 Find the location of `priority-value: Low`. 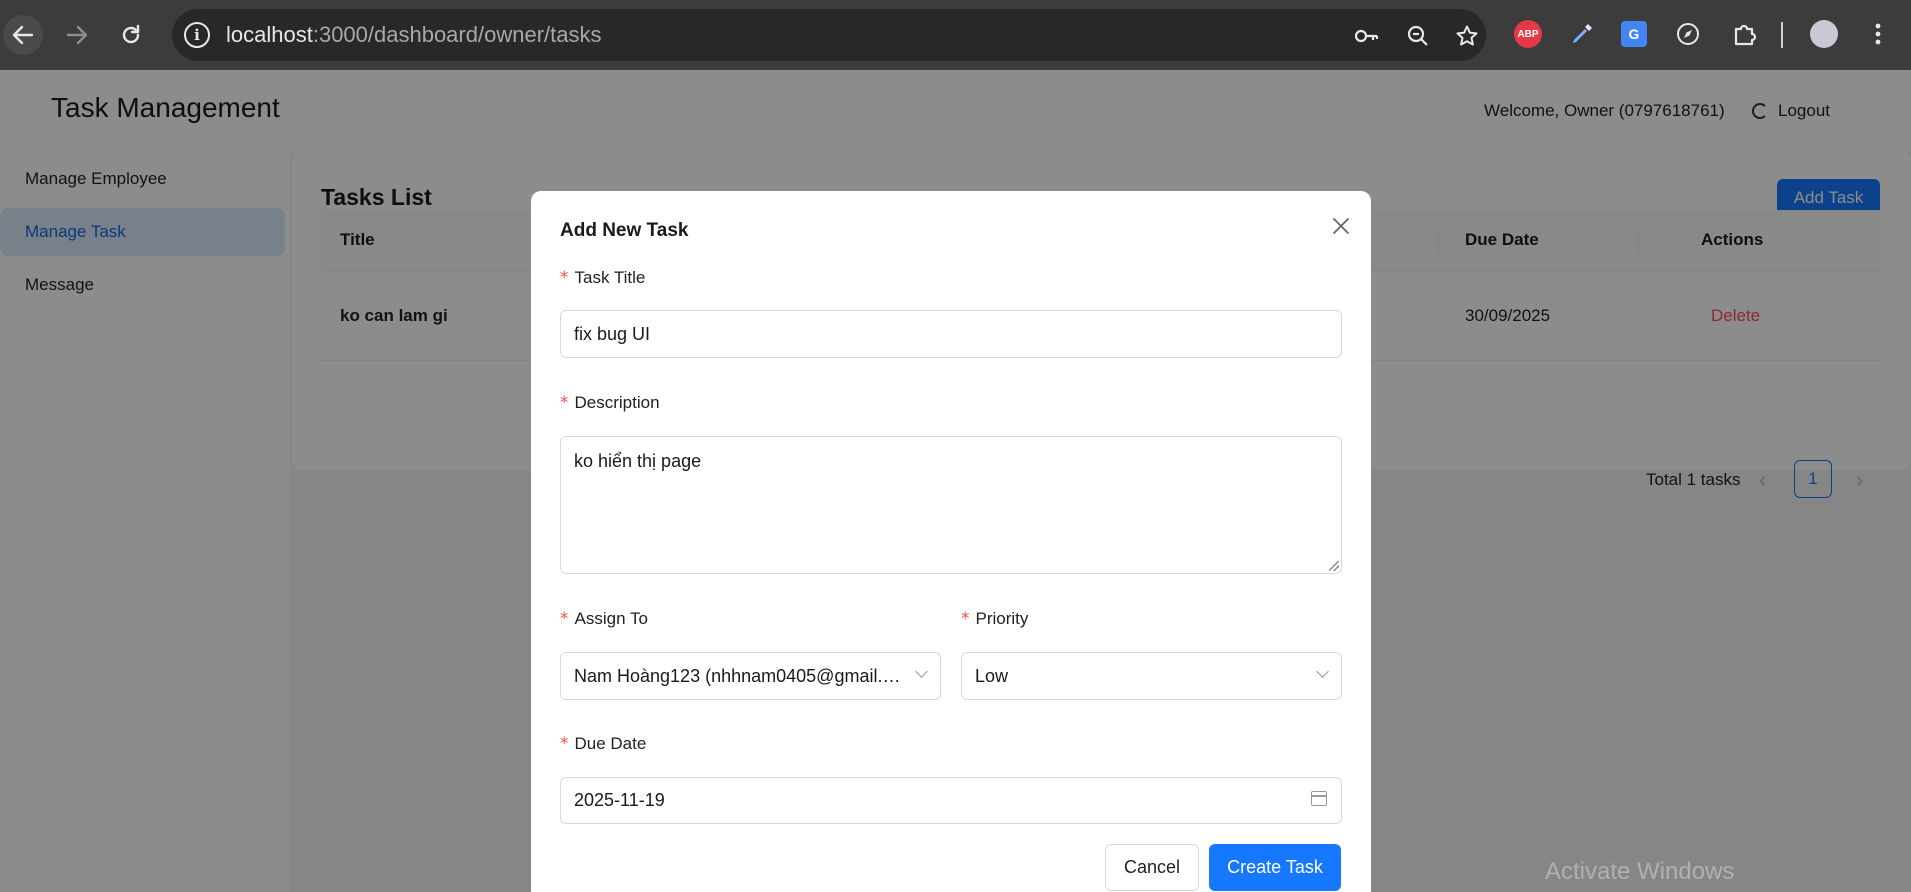

priority-value: Low is located at coordinates (992, 675).